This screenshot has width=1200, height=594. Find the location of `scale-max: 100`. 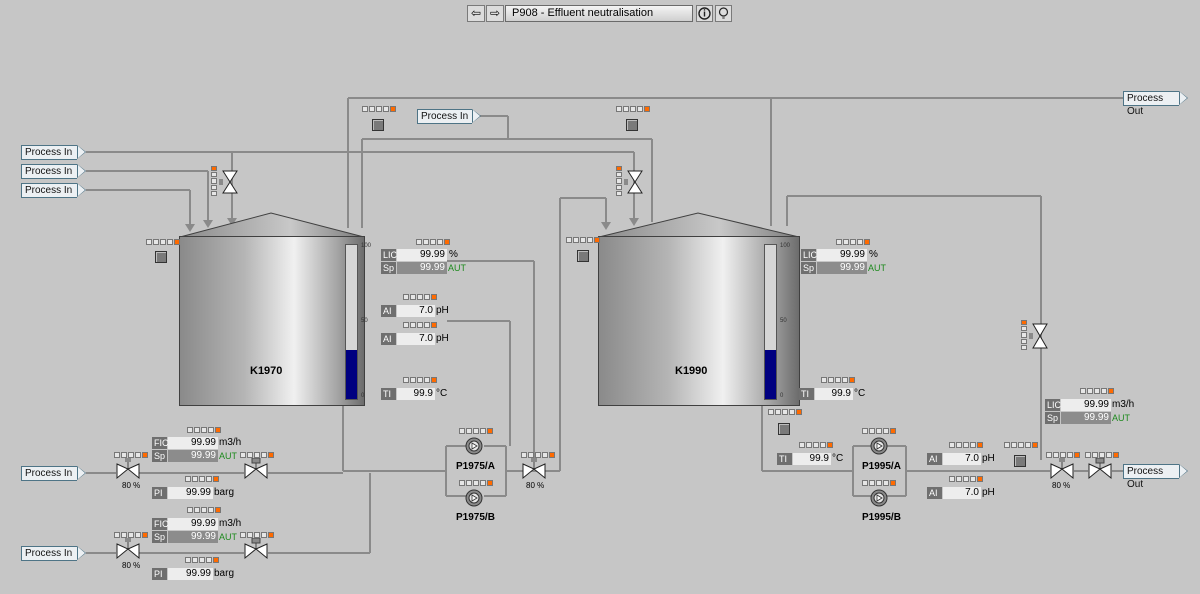

scale-max: 100 is located at coordinates (785, 246).